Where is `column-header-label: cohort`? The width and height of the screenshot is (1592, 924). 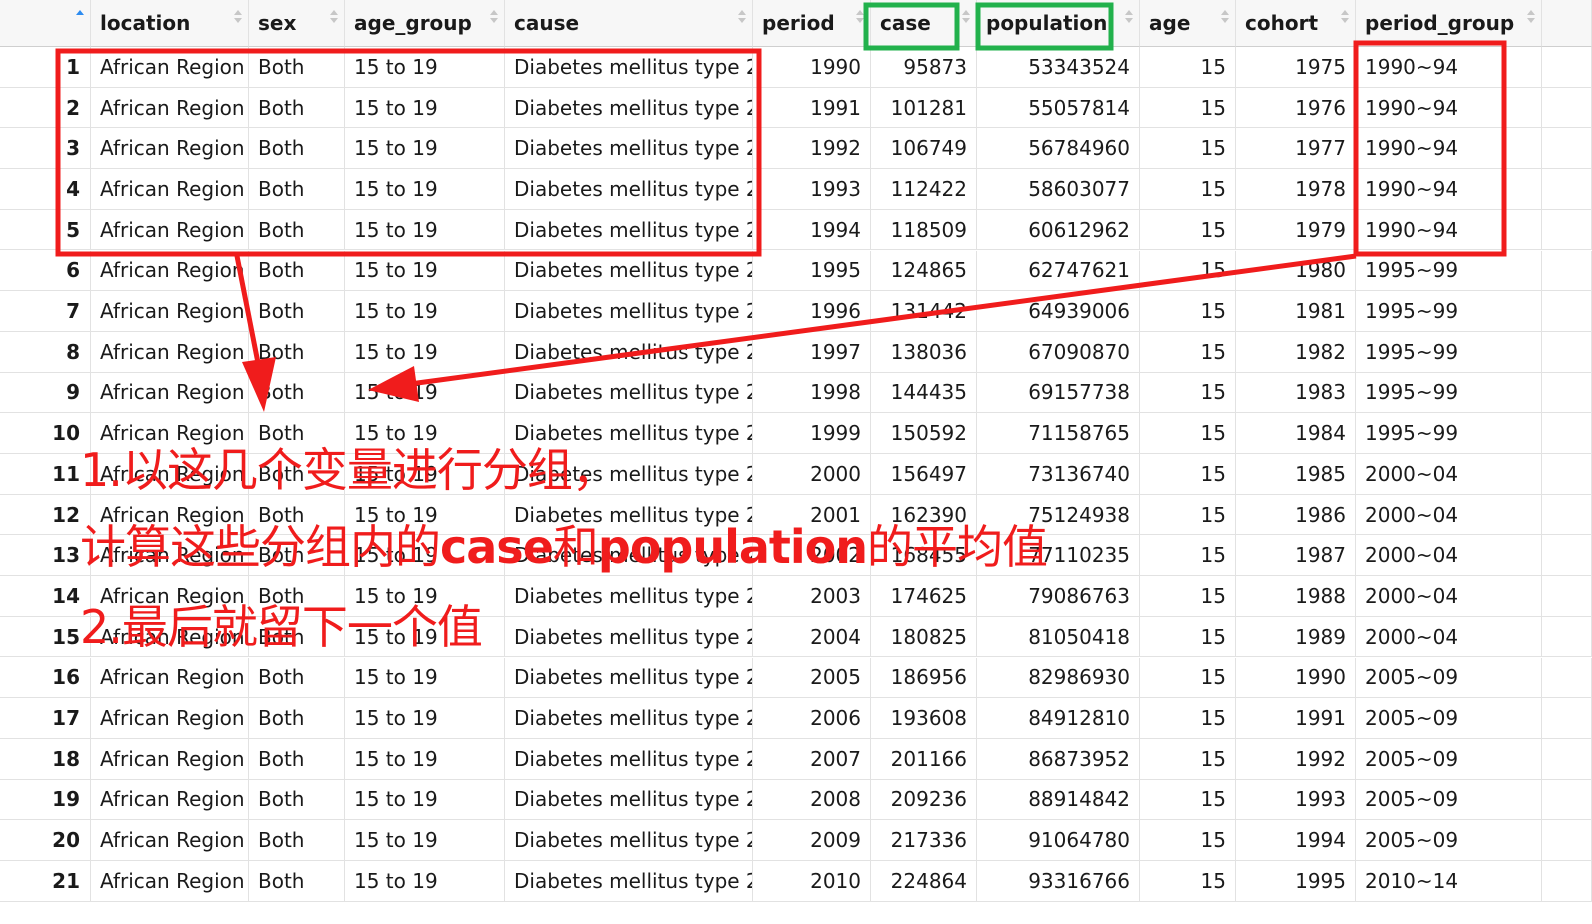
column-header-label: cohort is located at coordinates (1281, 23).